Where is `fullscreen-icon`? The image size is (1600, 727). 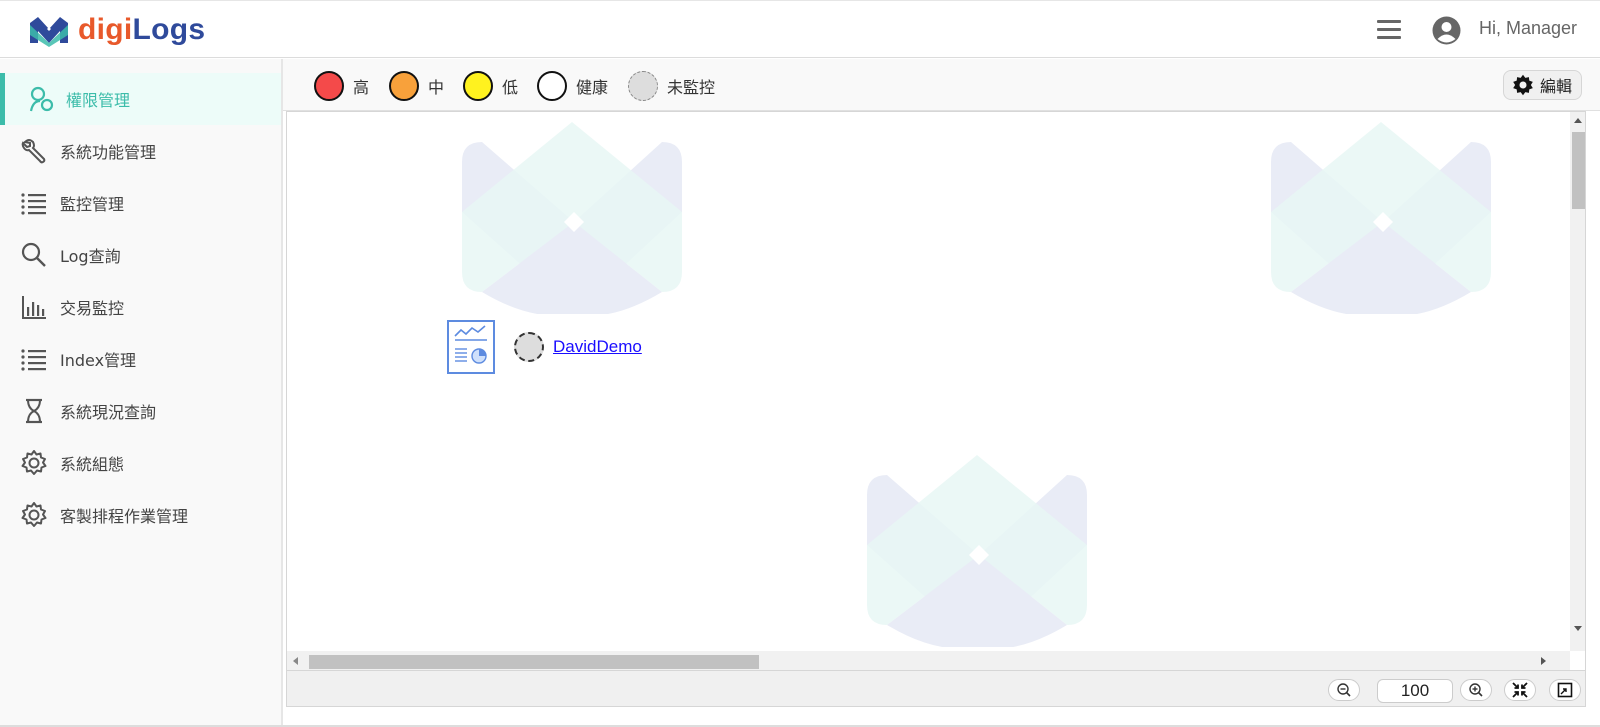 fullscreen-icon is located at coordinates (1565, 690).